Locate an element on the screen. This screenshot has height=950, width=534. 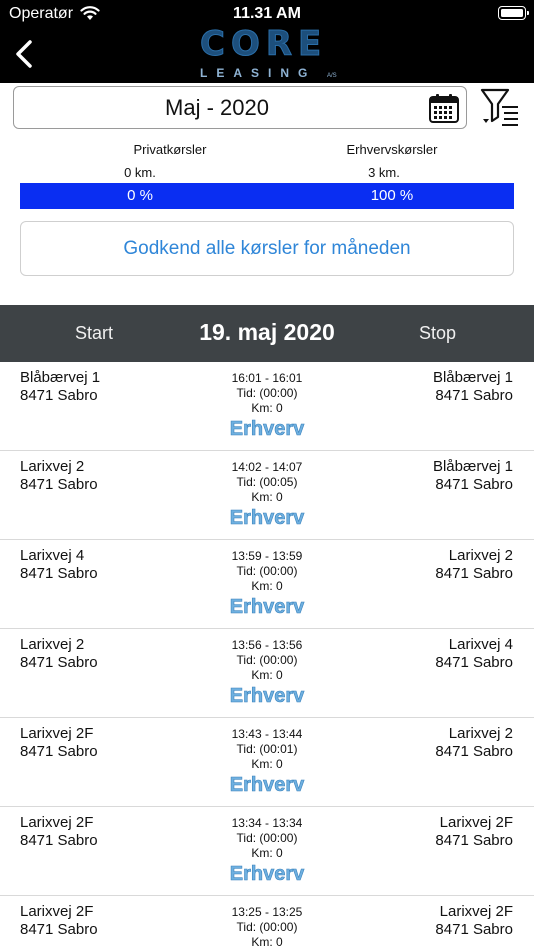
private-percent: 0 % is located at coordinates (140, 195).